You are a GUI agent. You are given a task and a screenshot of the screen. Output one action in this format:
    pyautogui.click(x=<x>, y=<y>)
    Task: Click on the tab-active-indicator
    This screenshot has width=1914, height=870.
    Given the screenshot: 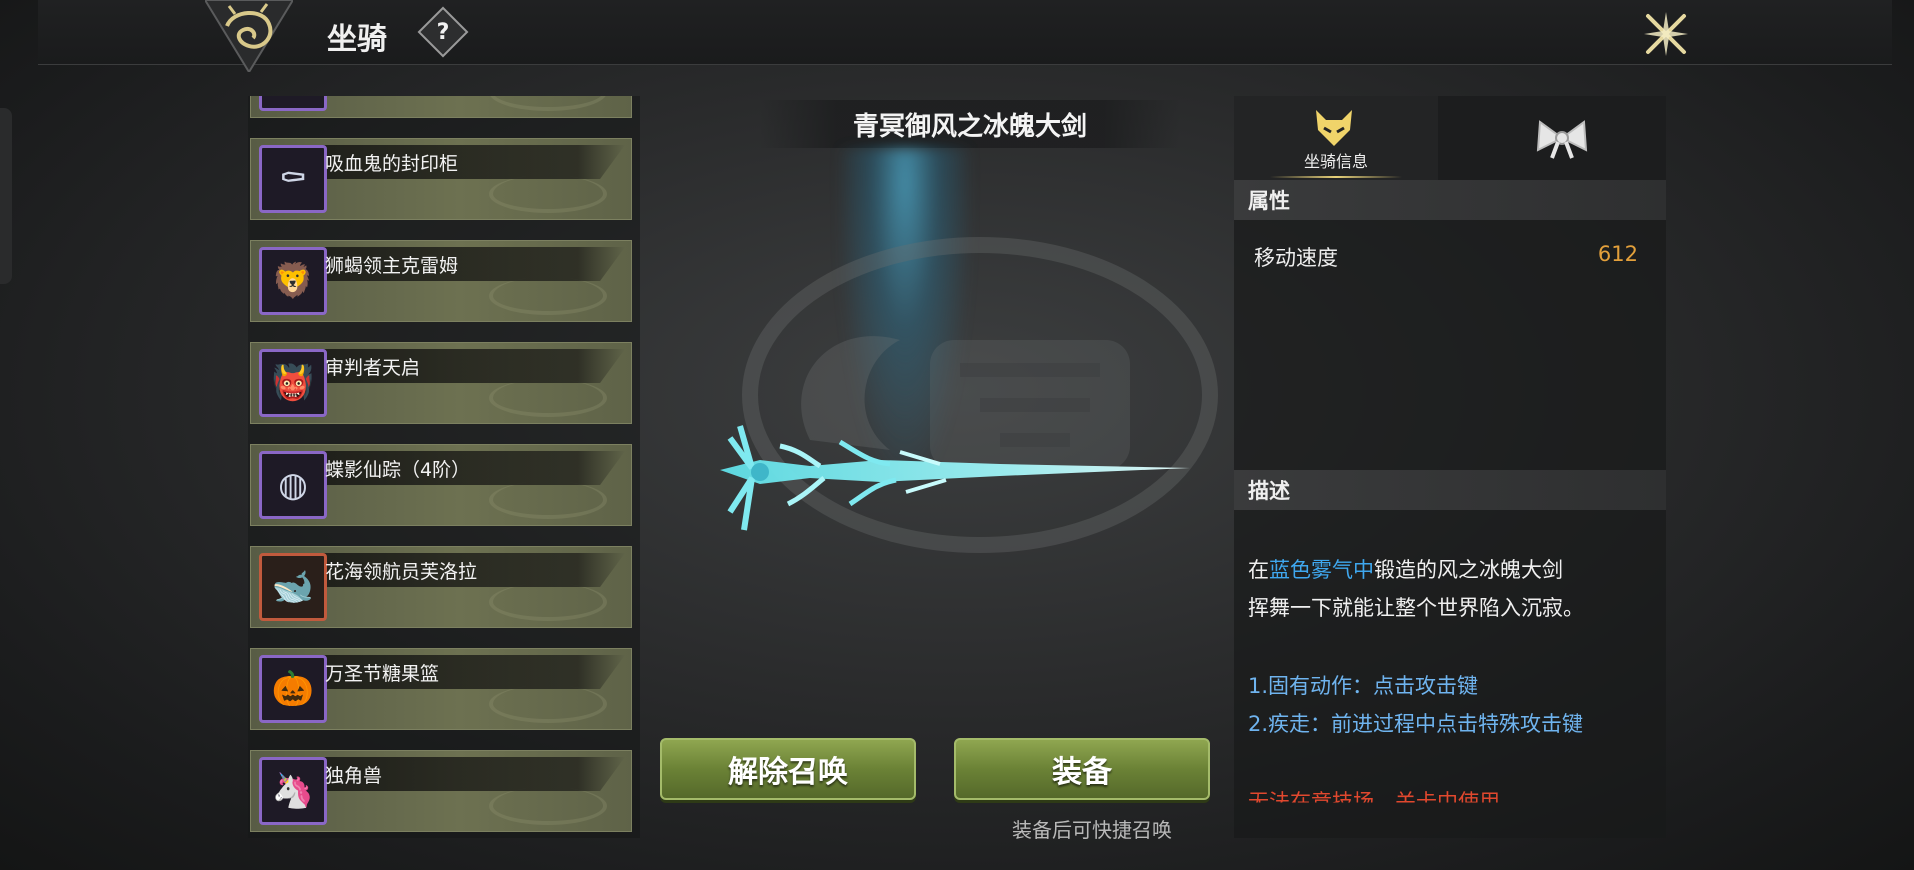 What is the action you would take?
    pyautogui.click(x=1336, y=177)
    